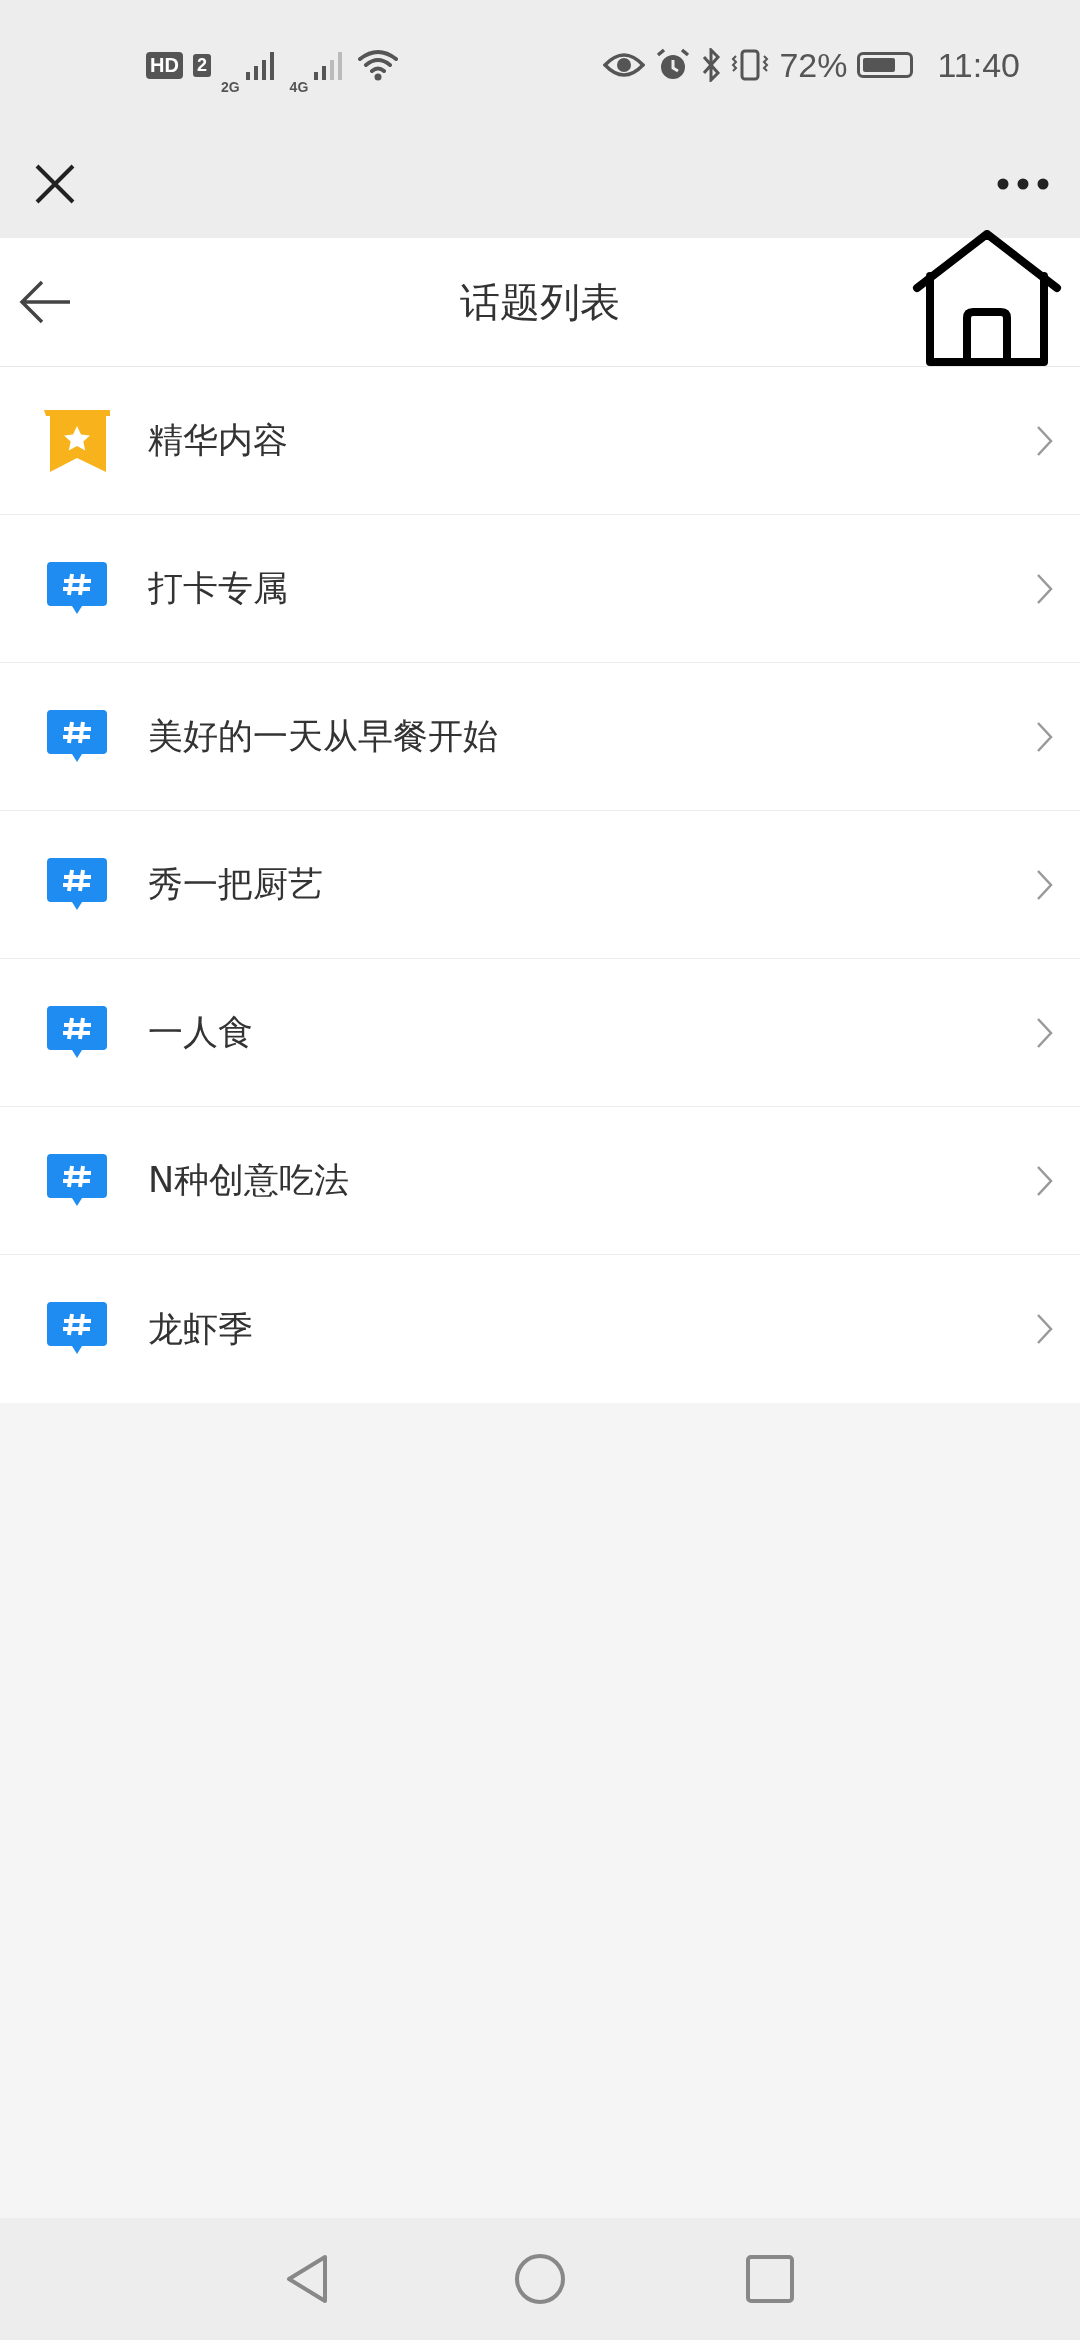 The image size is (1080, 2340). I want to click on bluetooth-icon, so click(711, 65).